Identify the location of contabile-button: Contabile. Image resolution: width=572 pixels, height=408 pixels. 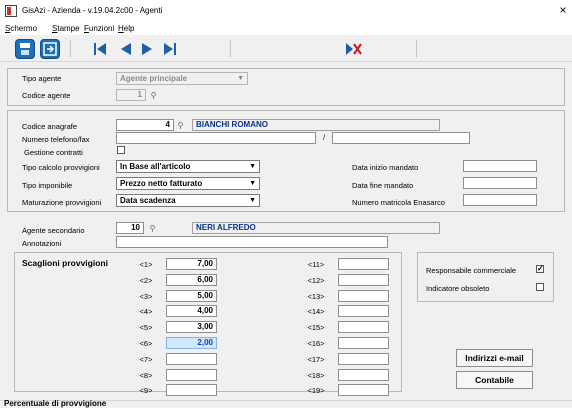
(494, 380).